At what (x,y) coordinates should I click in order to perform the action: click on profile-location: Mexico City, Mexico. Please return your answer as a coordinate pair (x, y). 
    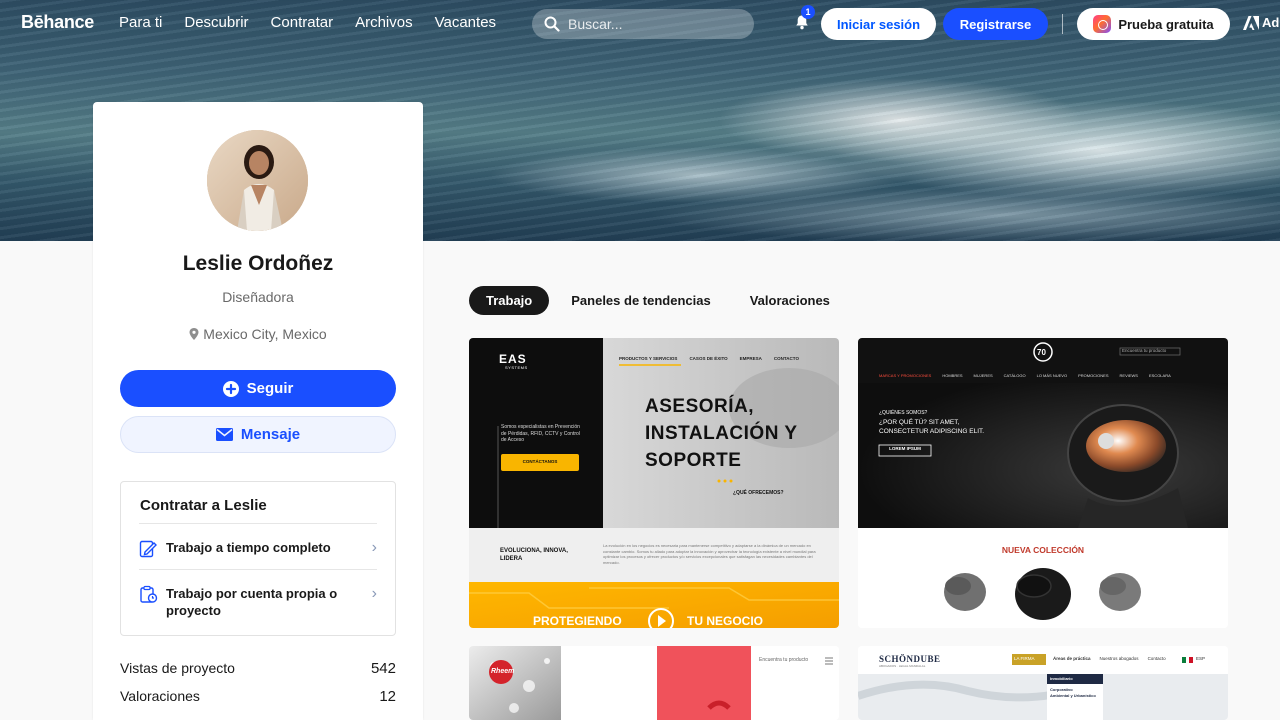
    Looking at the image, I should click on (258, 334).